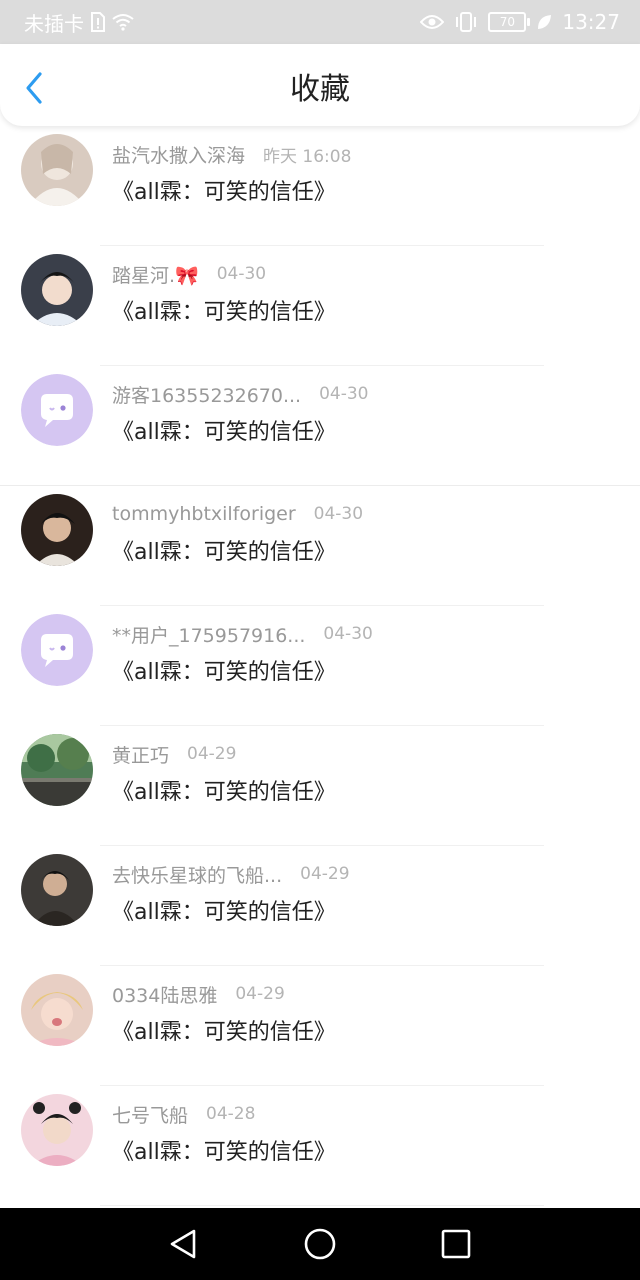 This screenshot has height=1280, width=640. I want to click on wifi-icon, so click(123, 22).